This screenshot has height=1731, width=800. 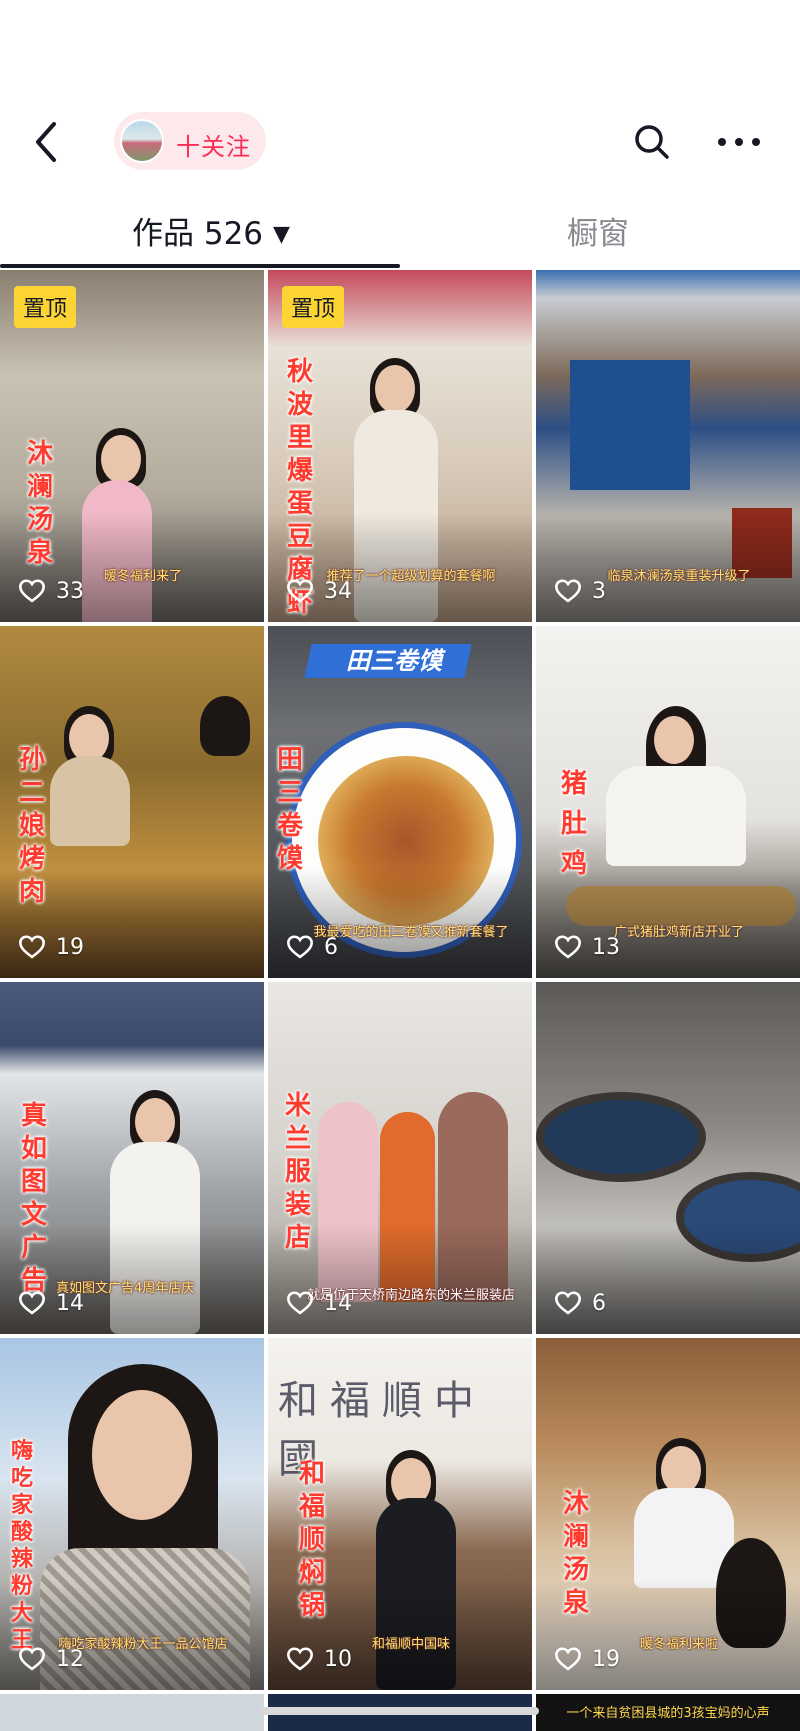 What do you see at coordinates (400, 1158) in the screenshot?
I see `video-thumbnail: 米兰服装店 就是位于天桥南边路东的米兰服装店 14` at bounding box center [400, 1158].